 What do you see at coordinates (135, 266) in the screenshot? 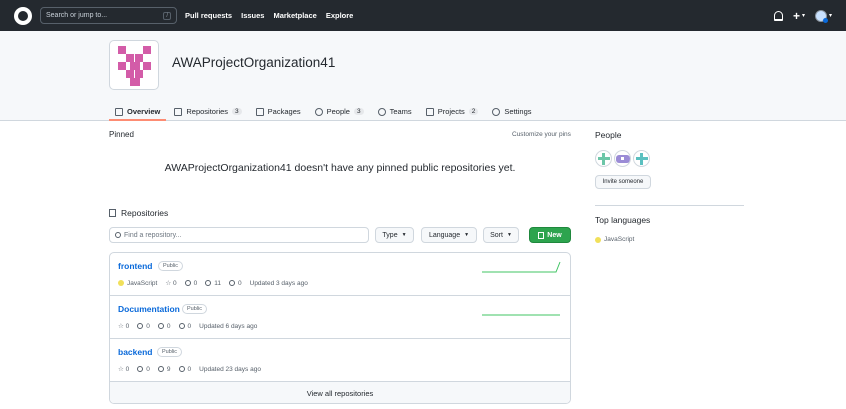
I see `repo-name-link: frontend` at bounding box center [135, 266].